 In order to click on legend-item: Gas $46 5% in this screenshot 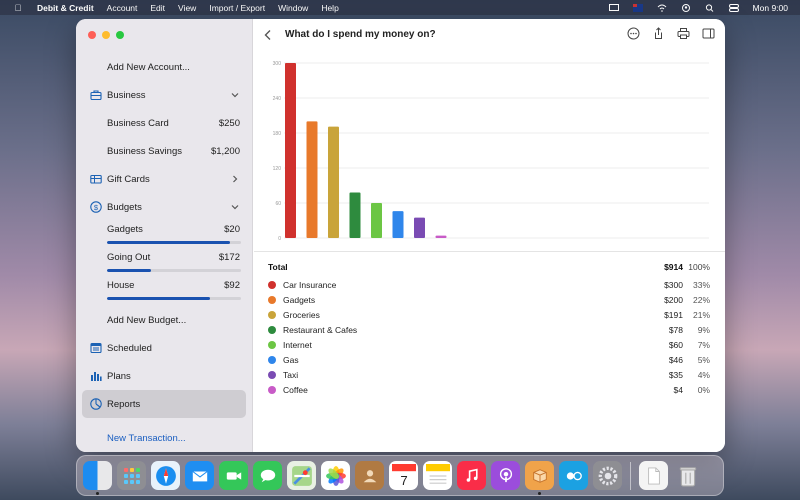, I will do `click(489, 359)`.